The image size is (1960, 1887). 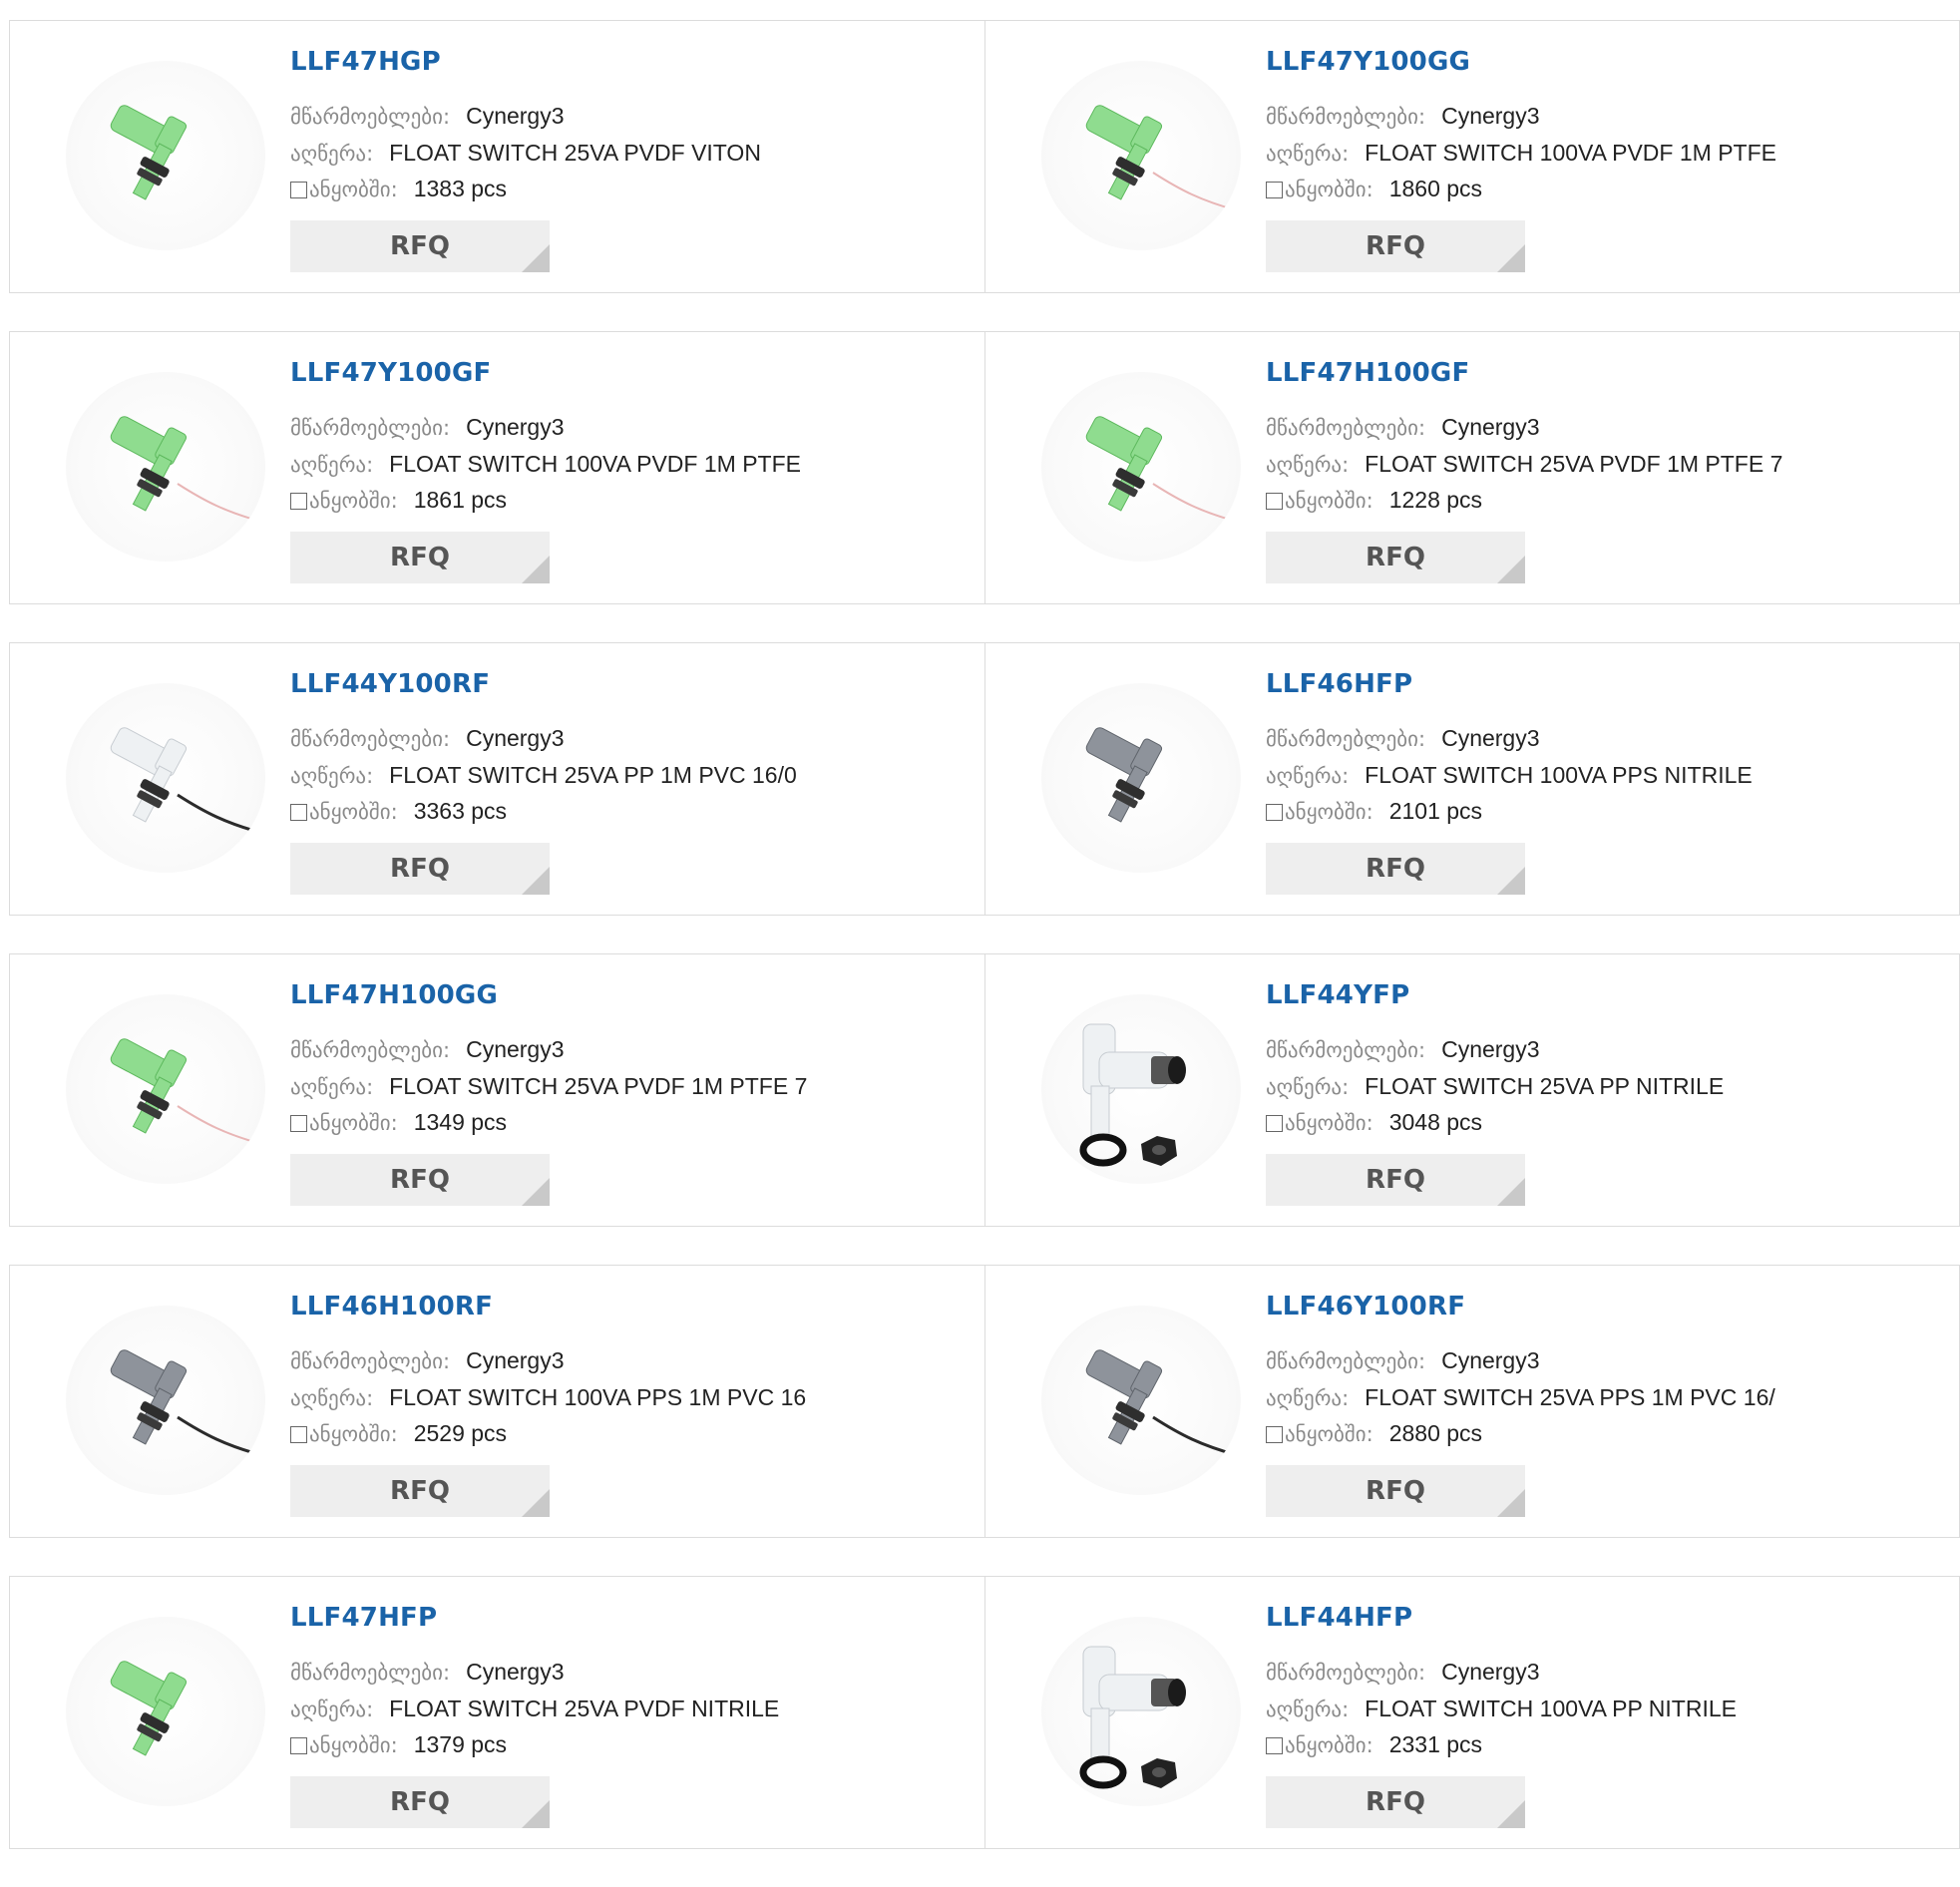 What do you see at coordinates (461, 1122) in the screenshot?
I see `stock-value: 1349 pcs` at bounding box center [461, 1122].